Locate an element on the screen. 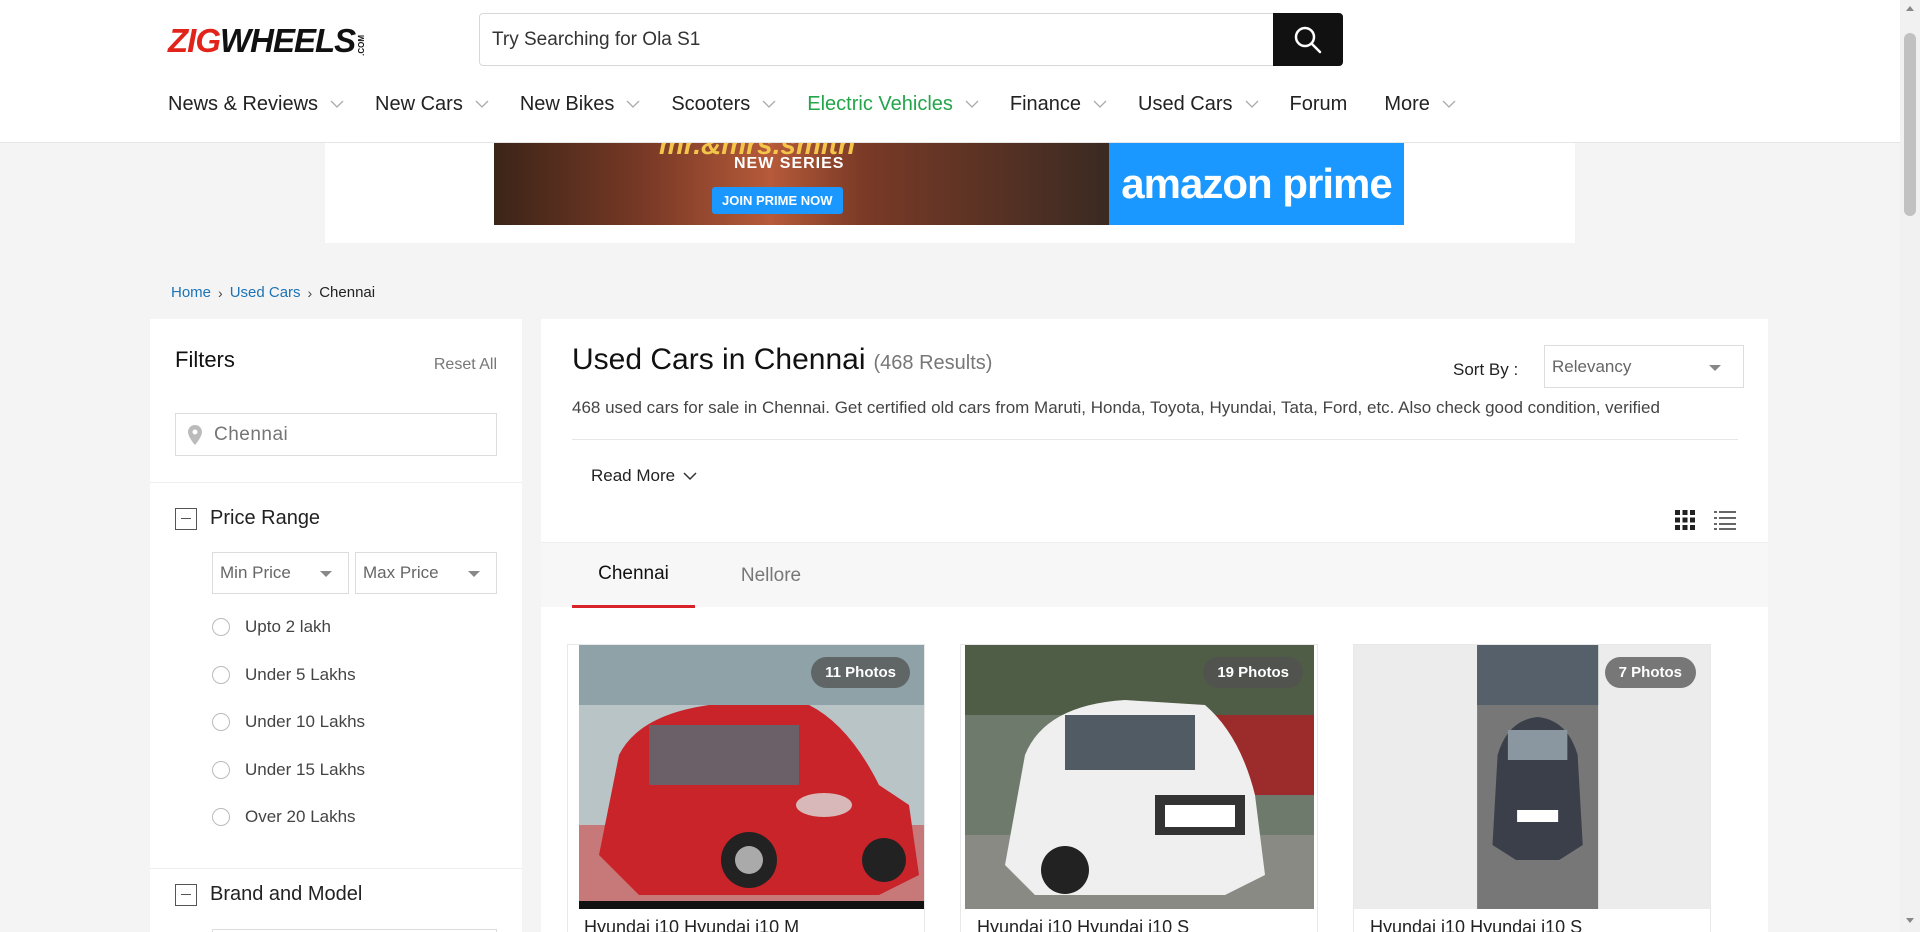  car-card: 19 Photos Hyundai i10 Hyundai i10 S is located at coordinates (1139, 788).